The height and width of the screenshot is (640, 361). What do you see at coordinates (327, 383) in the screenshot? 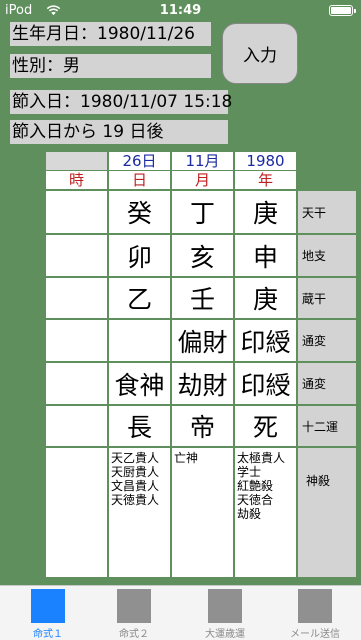
I see `row-label-tsuhen2: 通変` at bounding box center [327, 383].